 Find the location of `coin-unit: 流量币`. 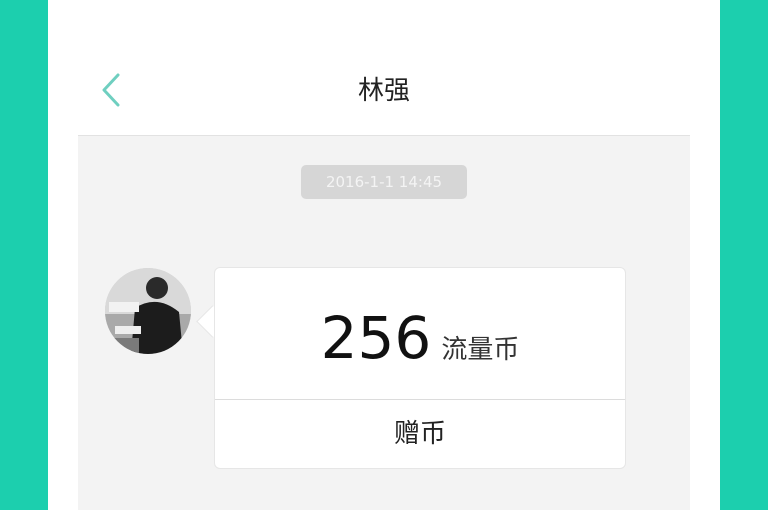

coin-unit: 流量币 is located at coordinates (480, 350).